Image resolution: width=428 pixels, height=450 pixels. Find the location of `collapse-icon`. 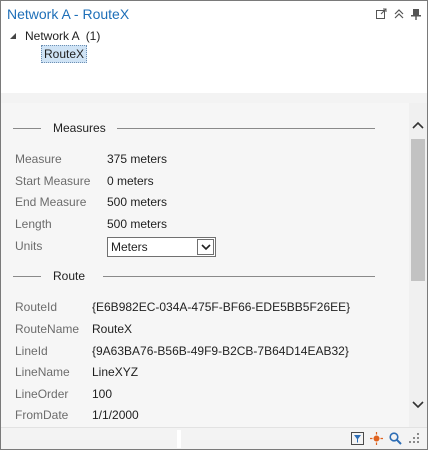

collapse-icon is located at coordinates (398, 13).